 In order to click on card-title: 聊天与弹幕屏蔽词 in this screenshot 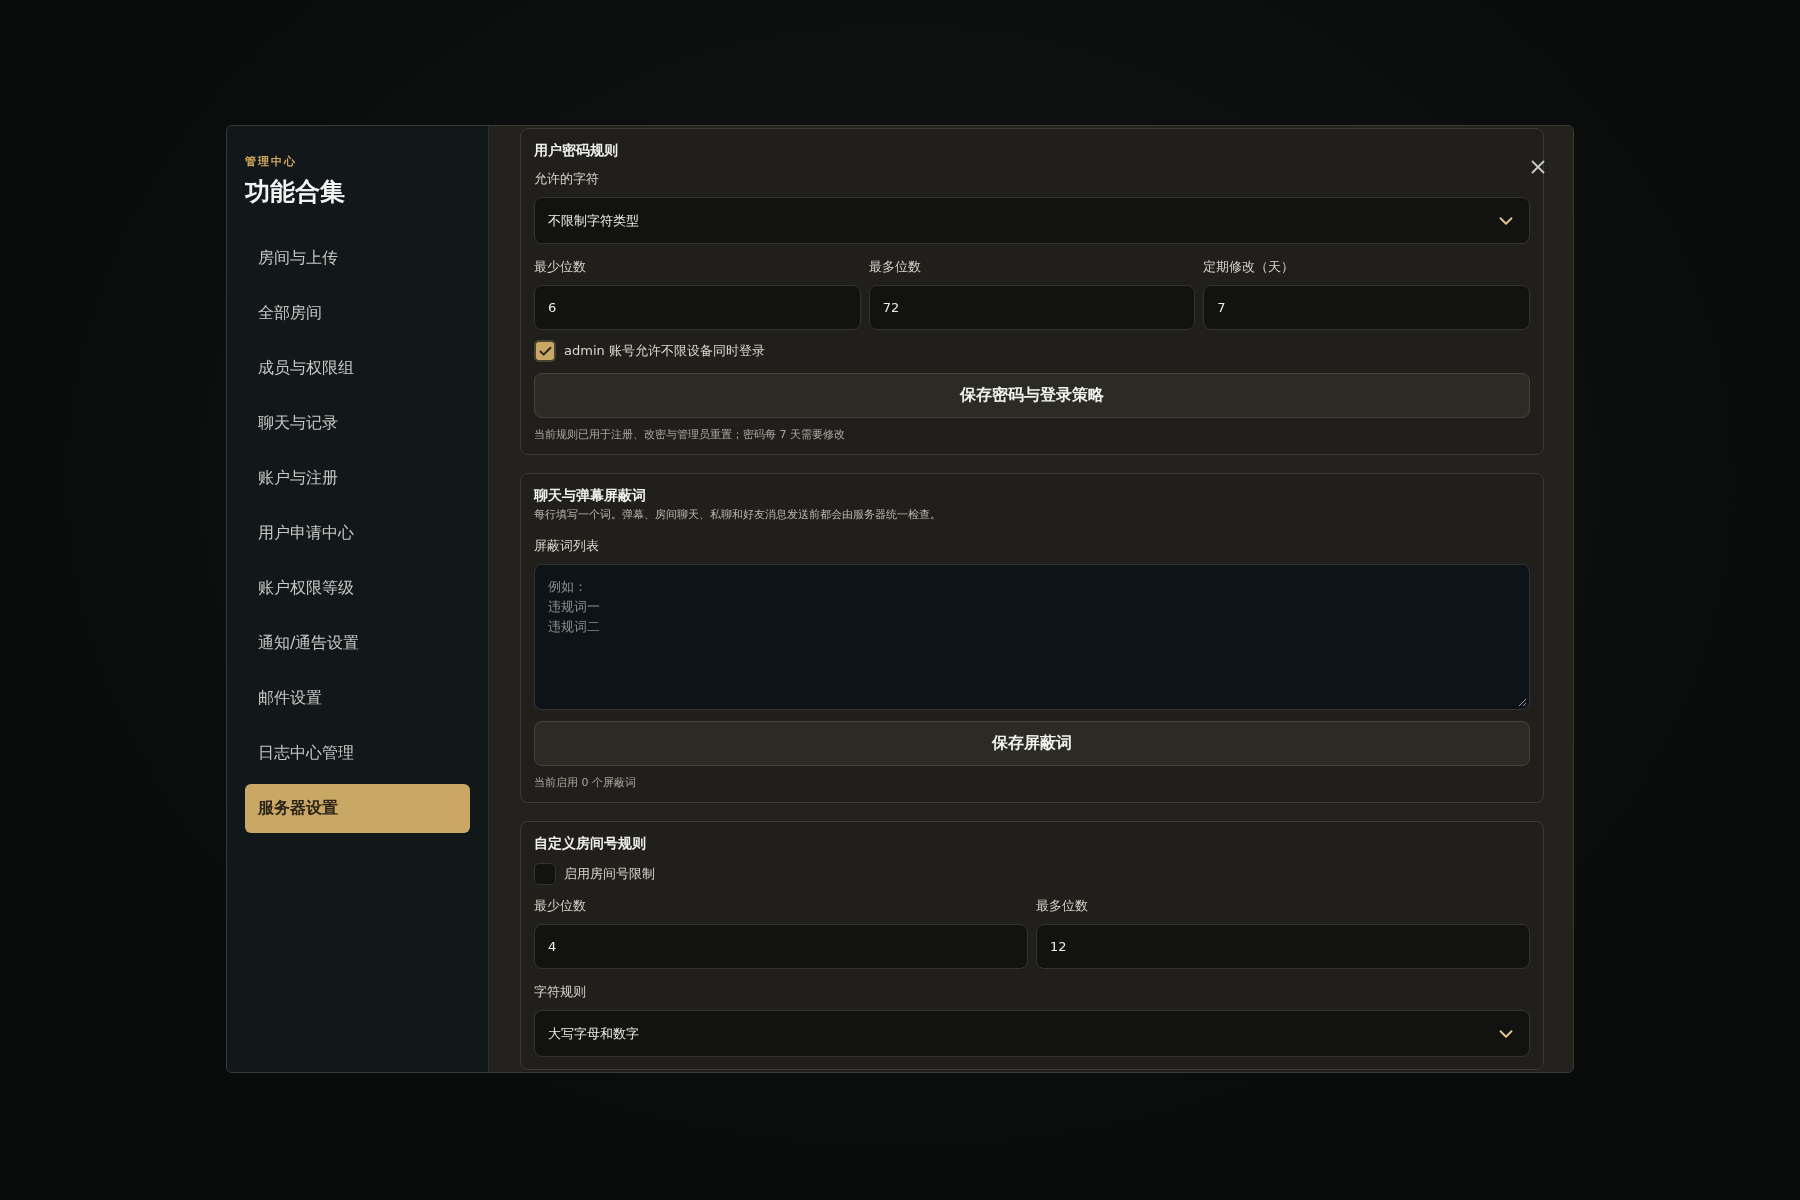, I will do `click(590, 496)`.